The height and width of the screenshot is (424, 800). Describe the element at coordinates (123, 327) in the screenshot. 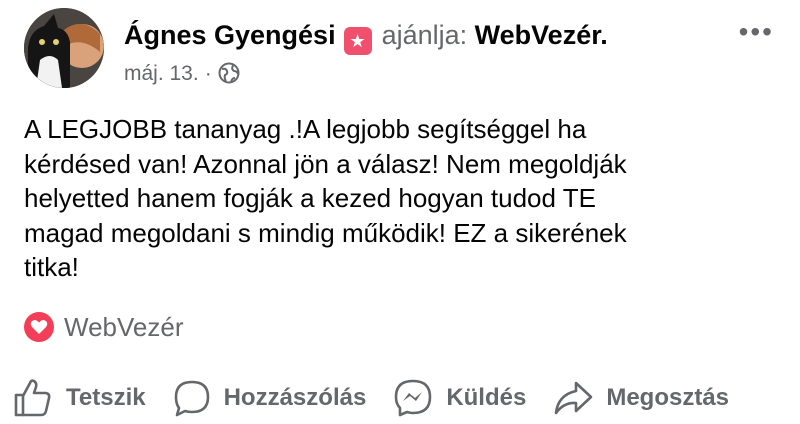

I see `reaction-page-name: WebVezér` at that location.